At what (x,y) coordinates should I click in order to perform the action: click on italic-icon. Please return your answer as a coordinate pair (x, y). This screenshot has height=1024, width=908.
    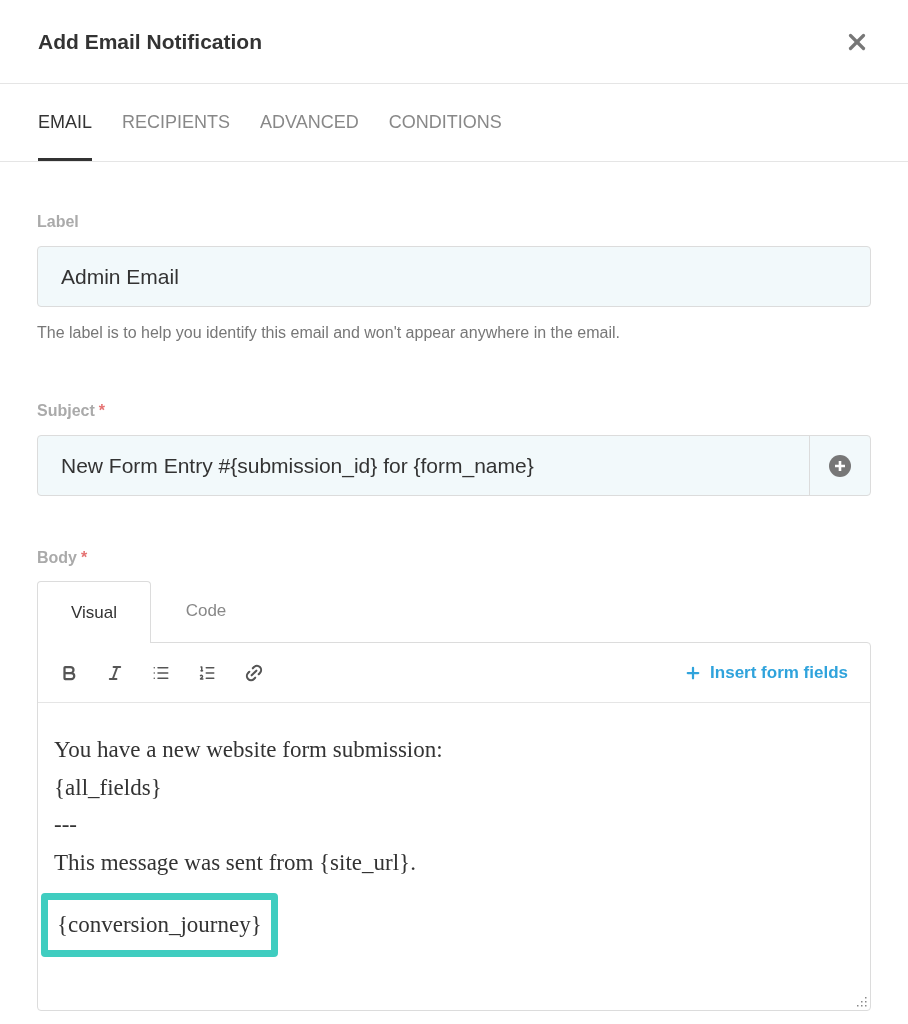
    Looking at the image, I should click on (115, 672).